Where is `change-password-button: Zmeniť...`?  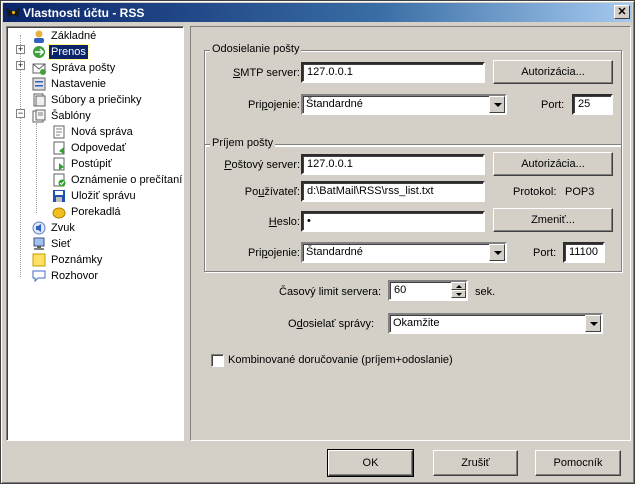
change-password-button: Zmeniť... is located at coordinates (553, 220).